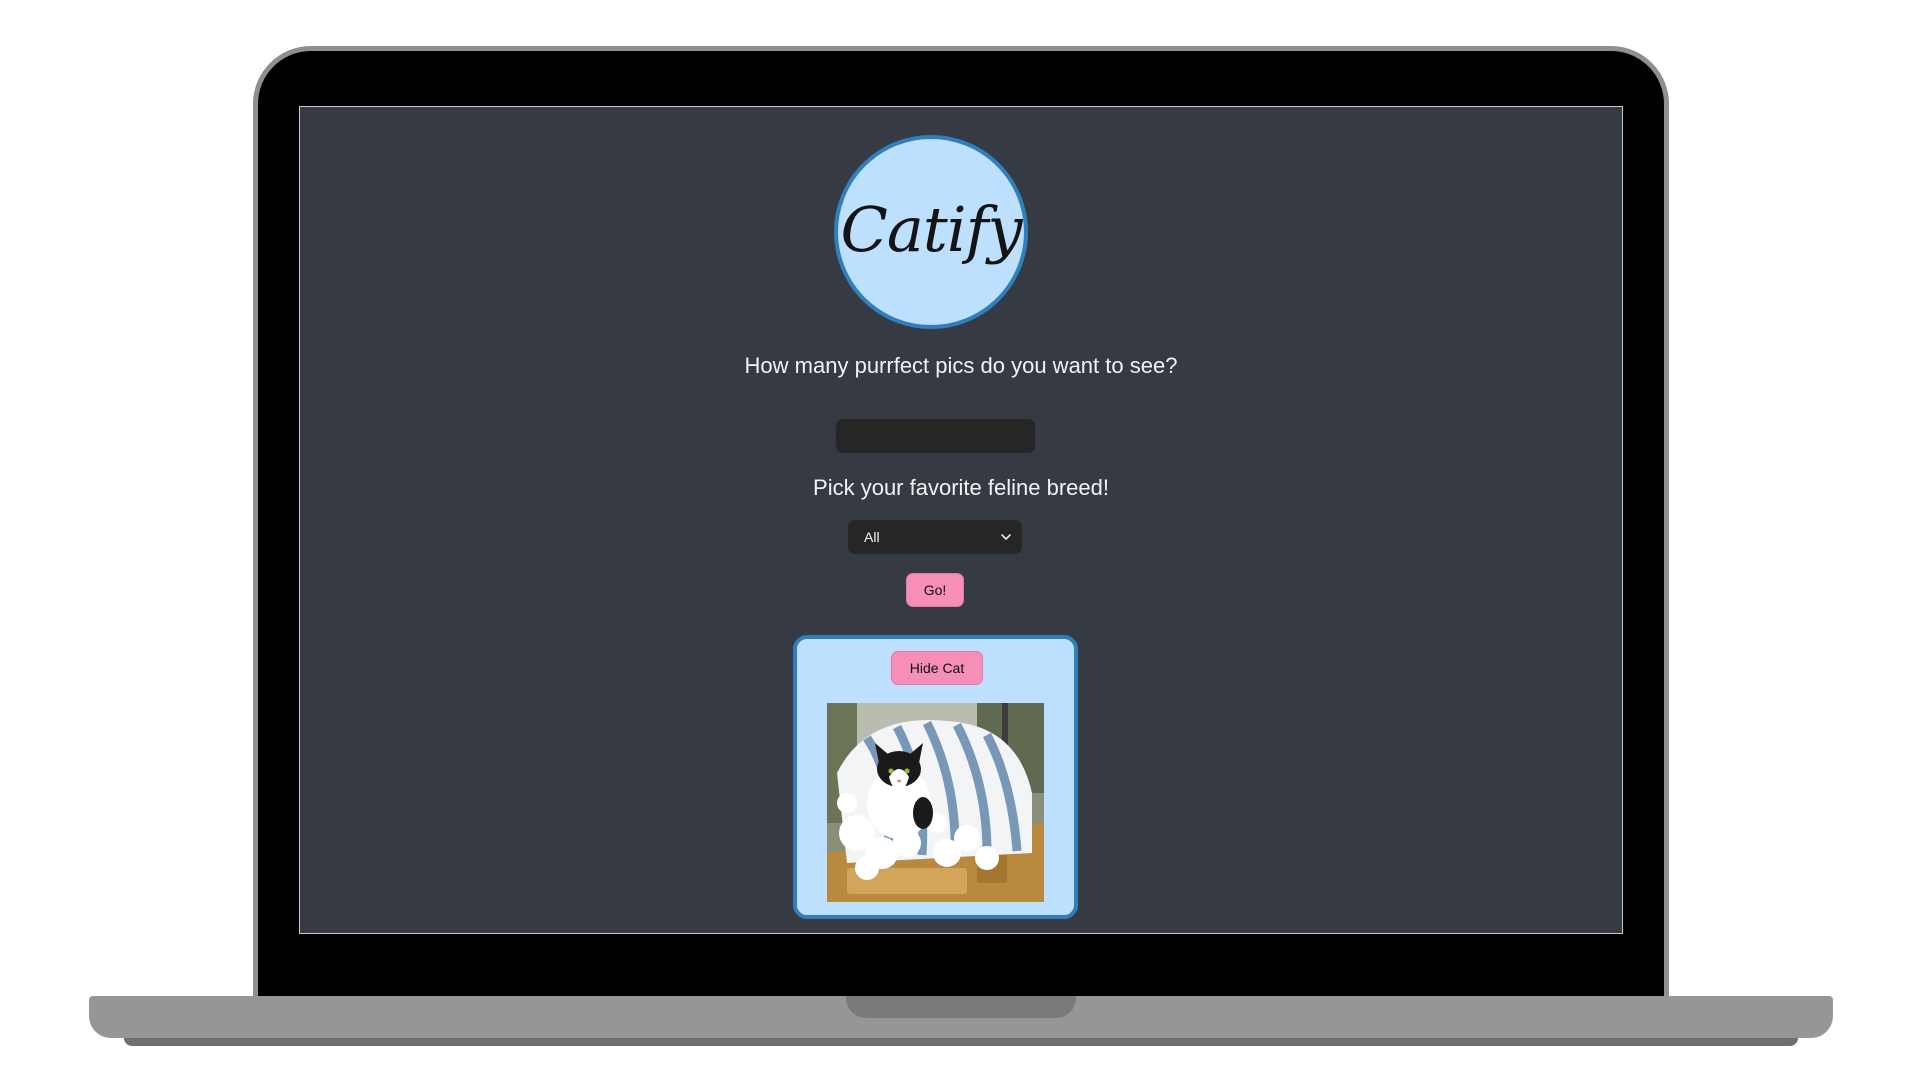 This screenshot has width=1920, height=1080. What do you see at coordinates (961, 1007) in the screenshot?
I see `laptop-notch` at bounding box center [961, 1007].